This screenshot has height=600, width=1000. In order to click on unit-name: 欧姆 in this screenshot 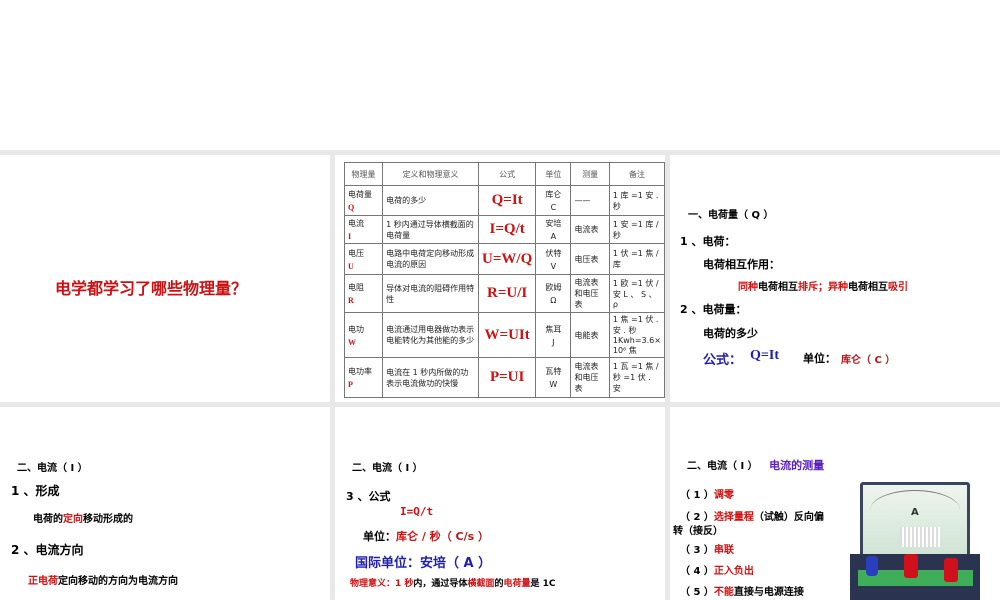, I will do `click(553, 287)`.